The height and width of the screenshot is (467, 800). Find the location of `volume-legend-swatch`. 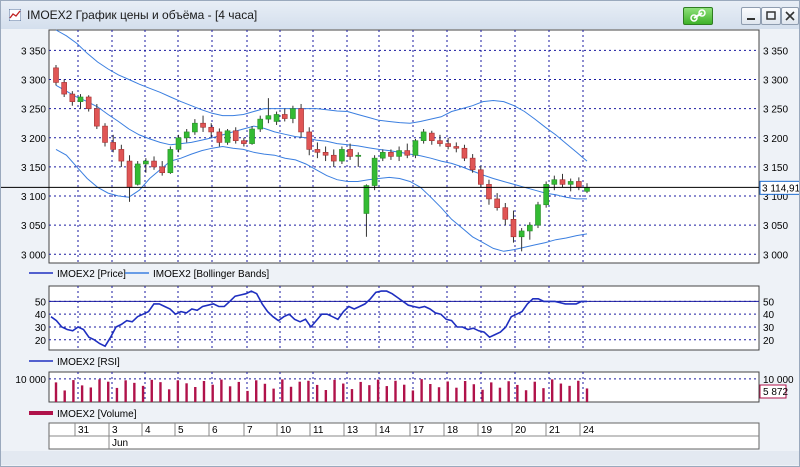

volume-legend-swatch is located at coordinates (41, 413).